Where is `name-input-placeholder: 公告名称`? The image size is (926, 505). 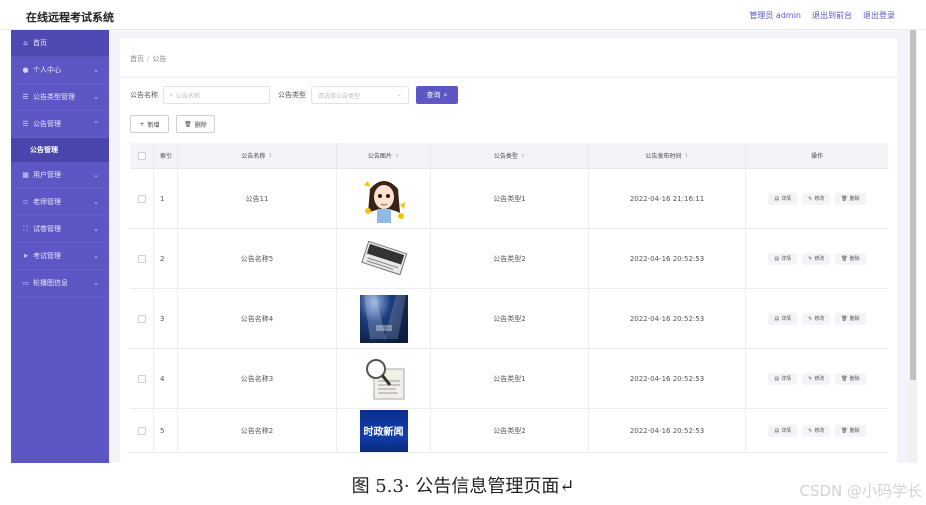
name-input-placeholder: 公告名称 is located at coordinates (187, 96).